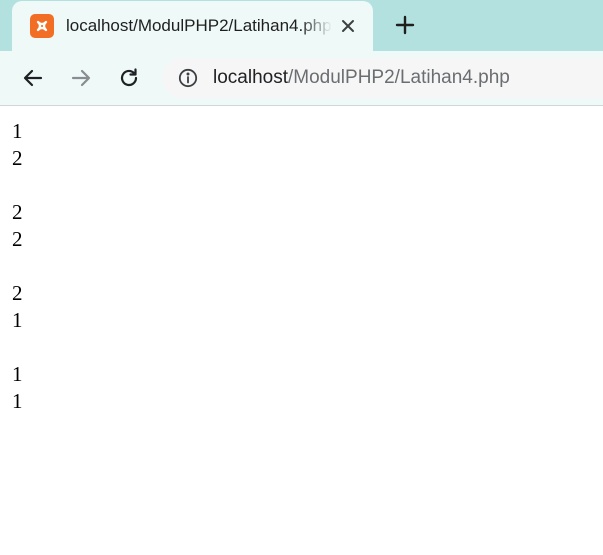 The width and height of the screenshot is (603, 555). What do you see at coordinates (405, 25) in the screenshot?
I see `plus-icon` at bounding box center [405, 25].